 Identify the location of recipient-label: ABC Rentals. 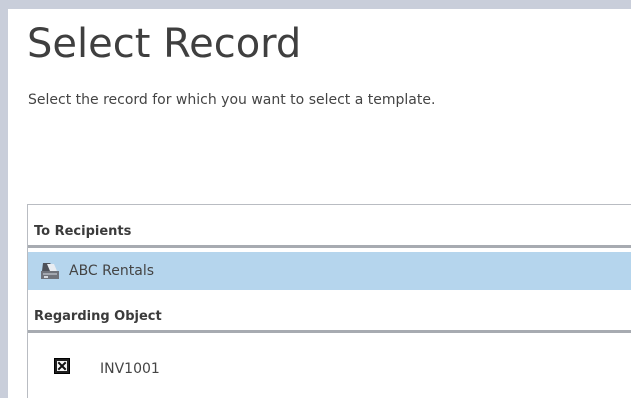
(111, 271).